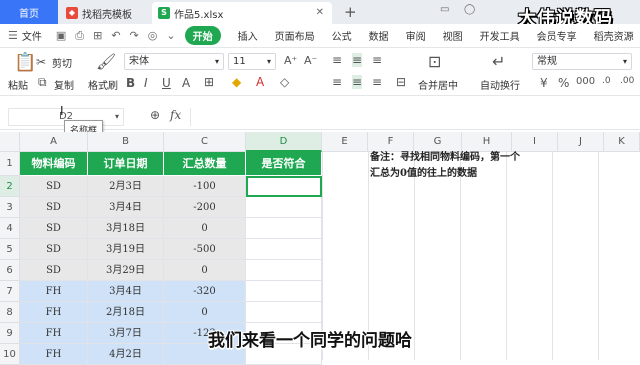 This screenshot has width=640, height=365. What do you see at coordinates (337, 60) in the screenshot?
I see `align-top-icon: ≡` at bounding box center [337, 60].